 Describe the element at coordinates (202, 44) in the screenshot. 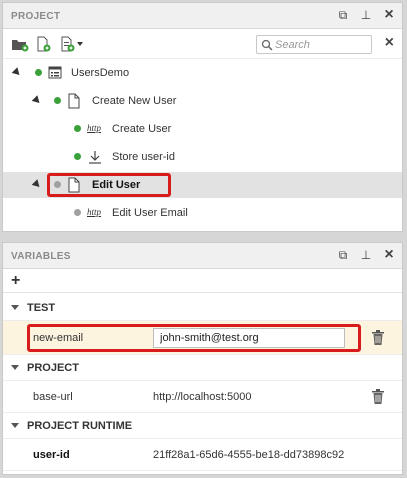

I see `project-toolbar: ×` at that location.